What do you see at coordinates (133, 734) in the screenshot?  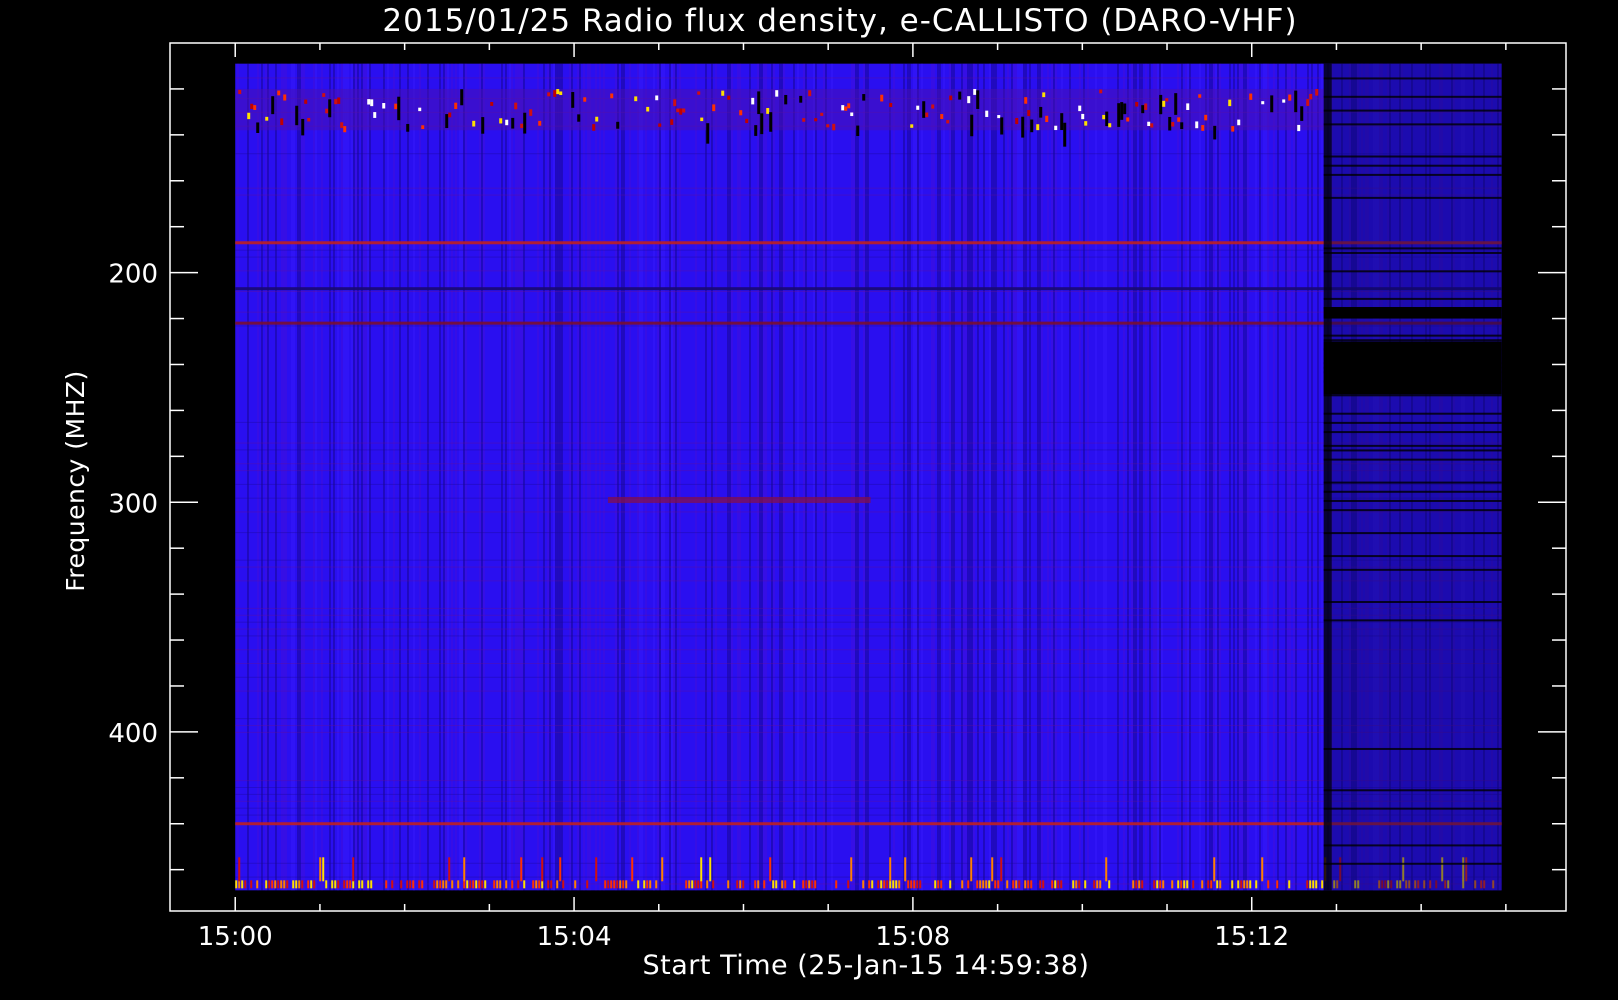 I see `y-tick-label: 400` at bounding box center [133, 734].